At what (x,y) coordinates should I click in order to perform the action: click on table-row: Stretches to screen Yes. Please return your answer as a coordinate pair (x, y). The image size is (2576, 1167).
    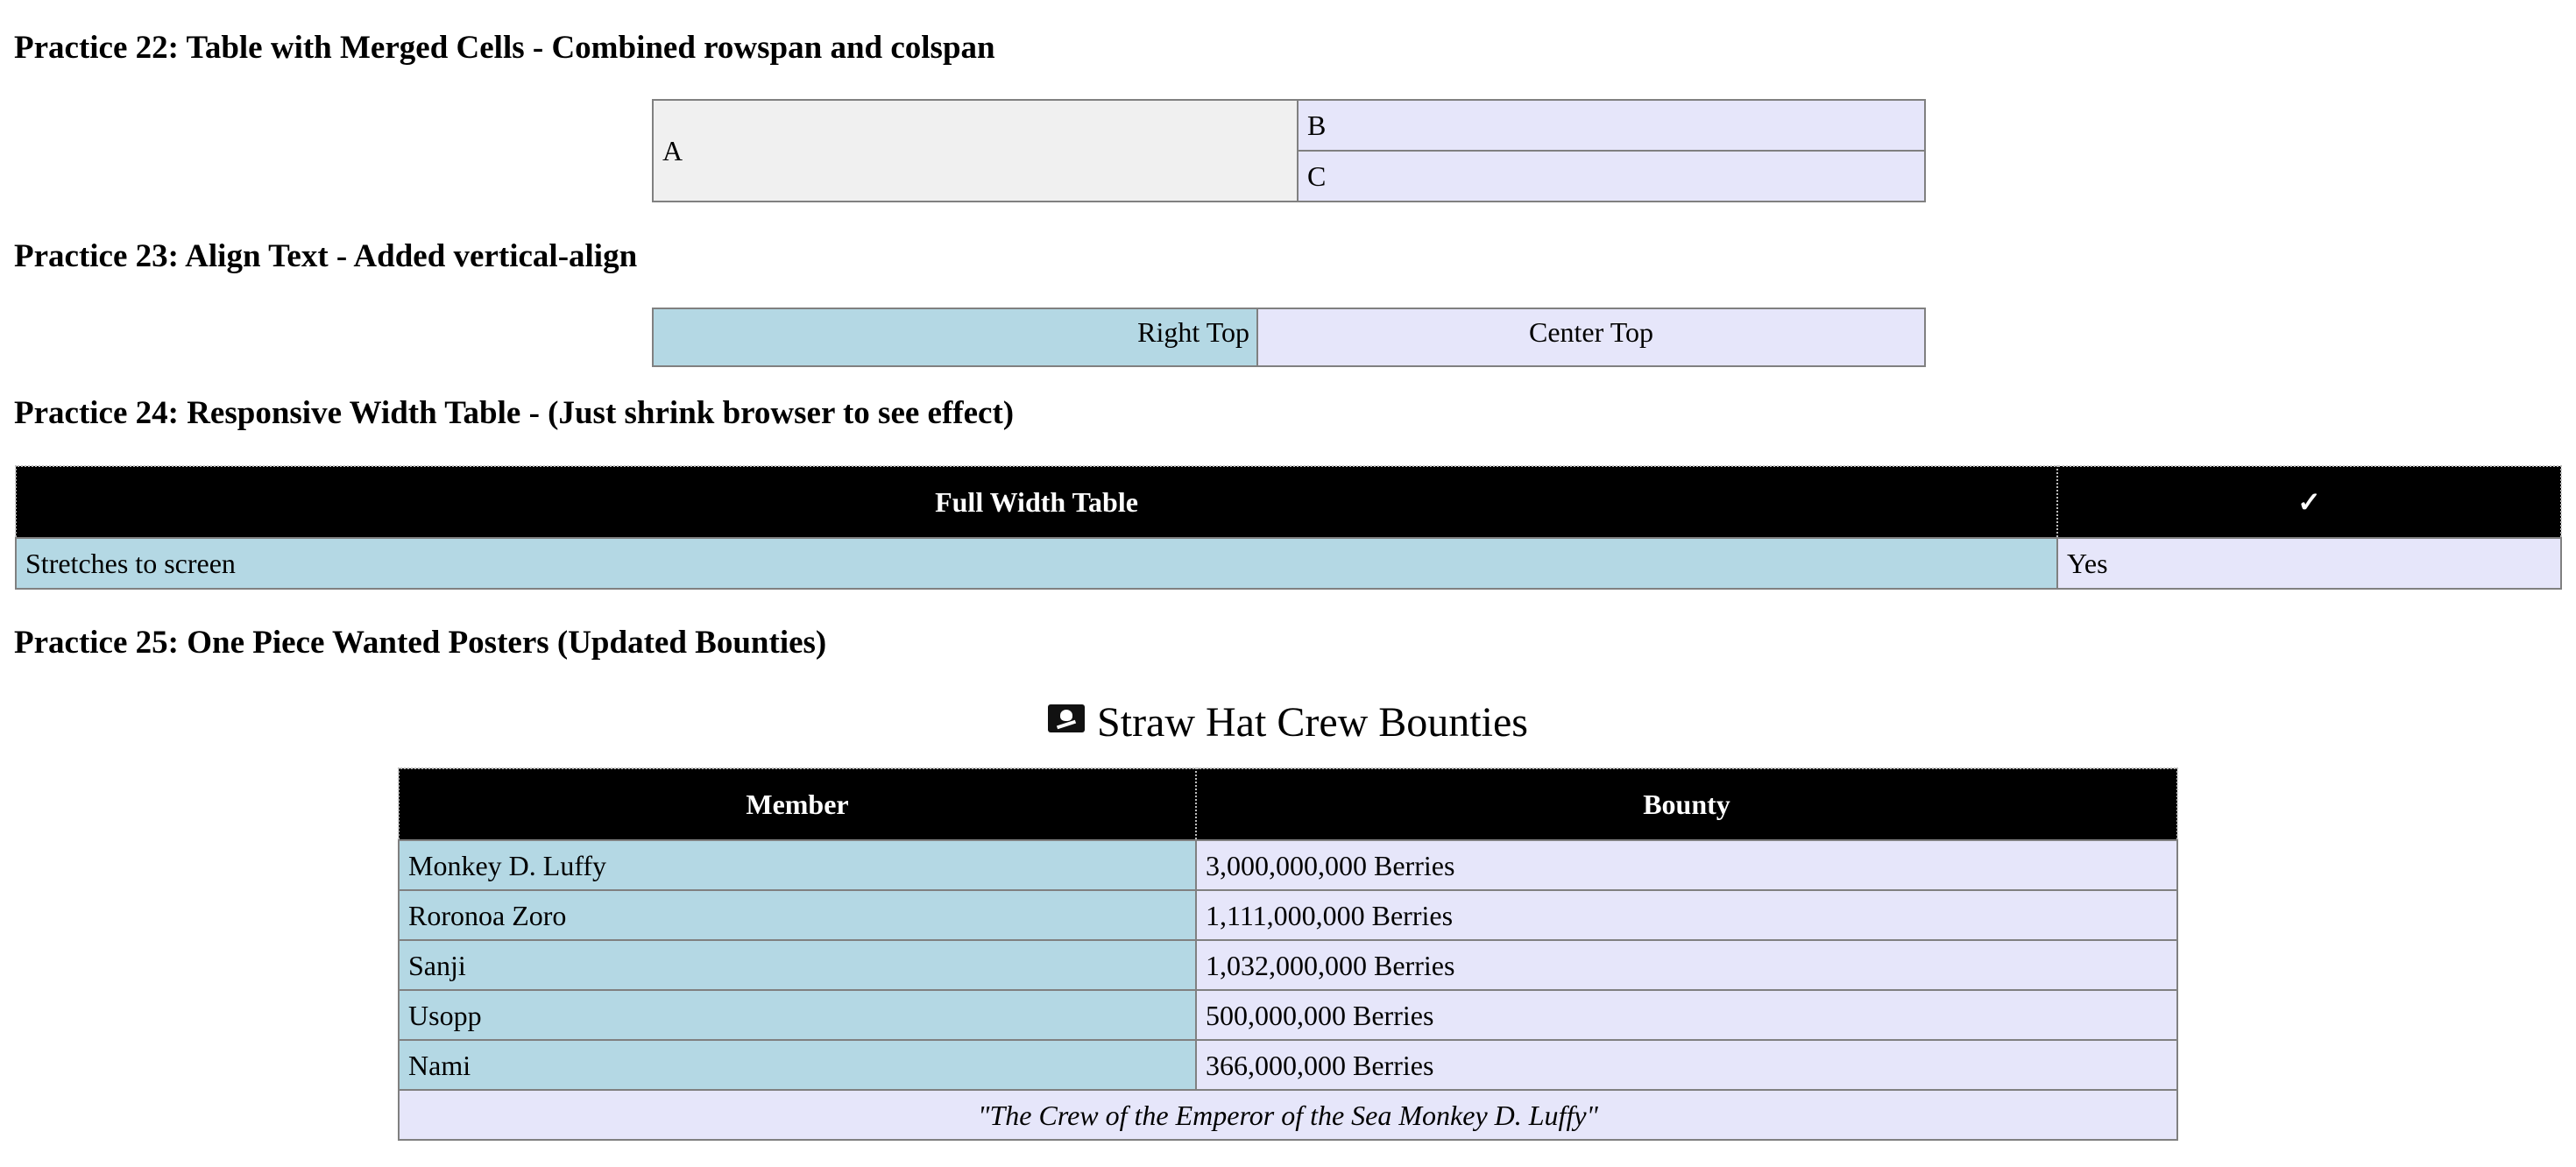
    Looking at the image, I should click on (1288, 563).